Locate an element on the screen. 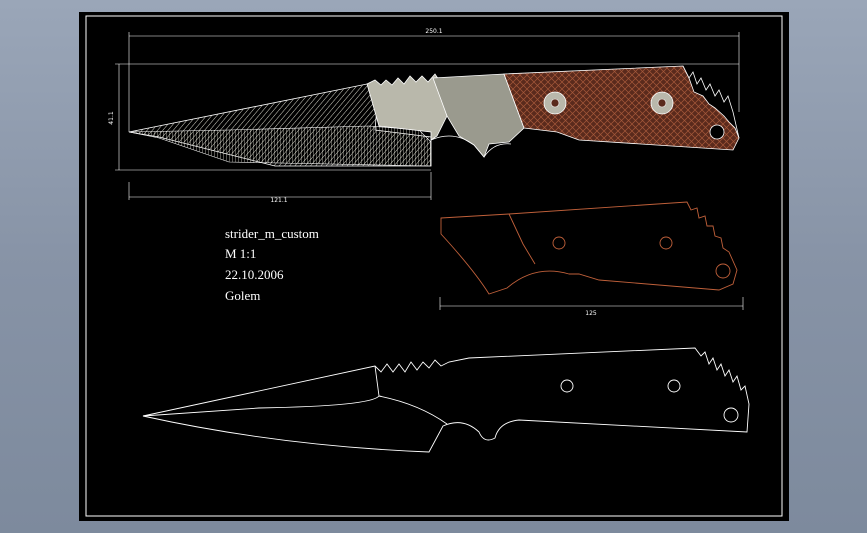 This screenshot has height=533, width=867. drawing-date: 22.10.2006 is located at coordinates (254, 274).